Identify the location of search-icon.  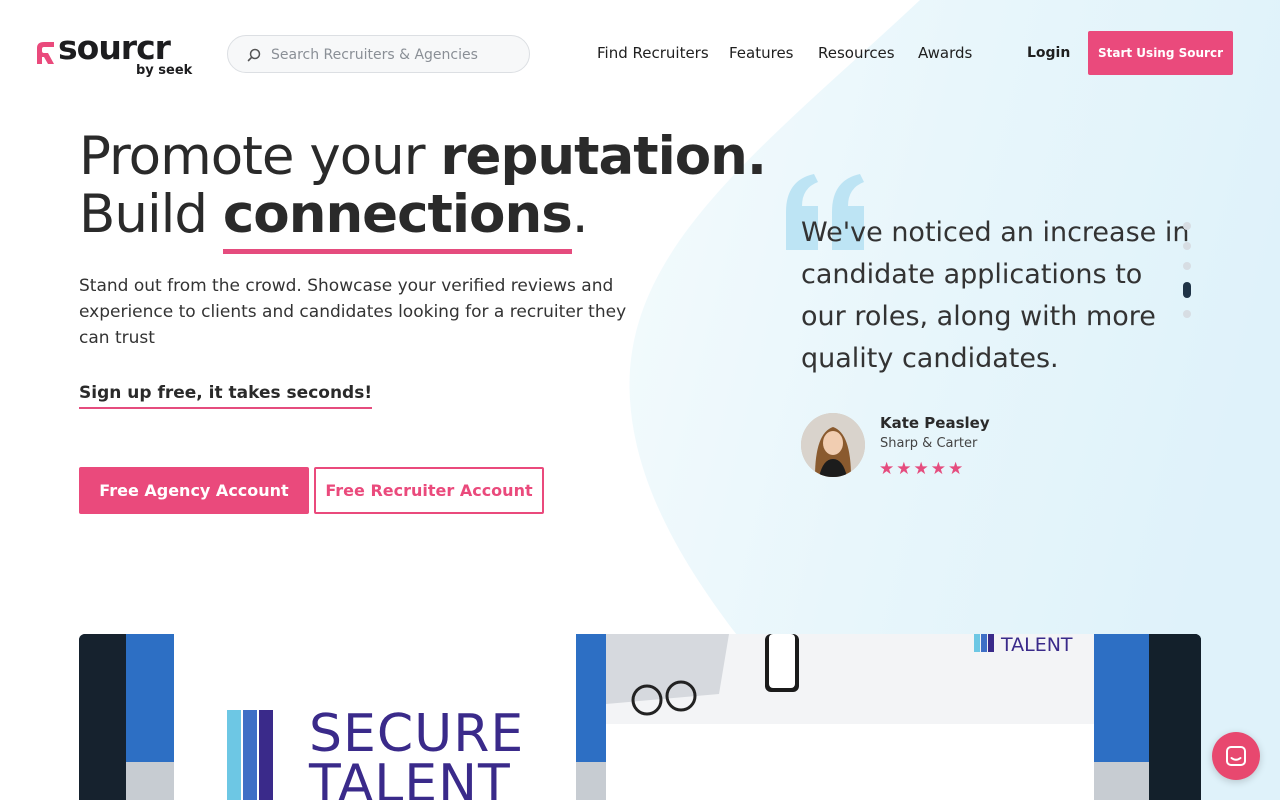
(254, 55).